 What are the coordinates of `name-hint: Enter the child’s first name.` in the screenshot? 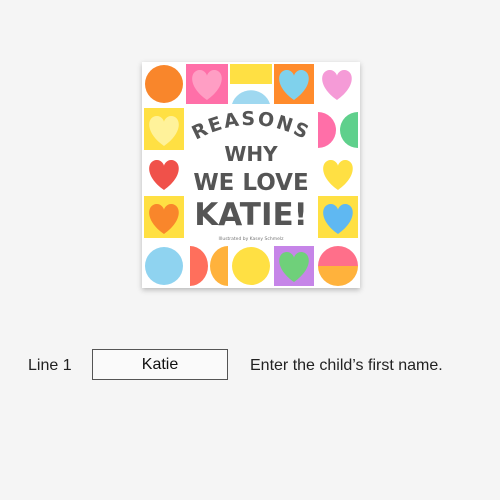 It's located at (346, 365).